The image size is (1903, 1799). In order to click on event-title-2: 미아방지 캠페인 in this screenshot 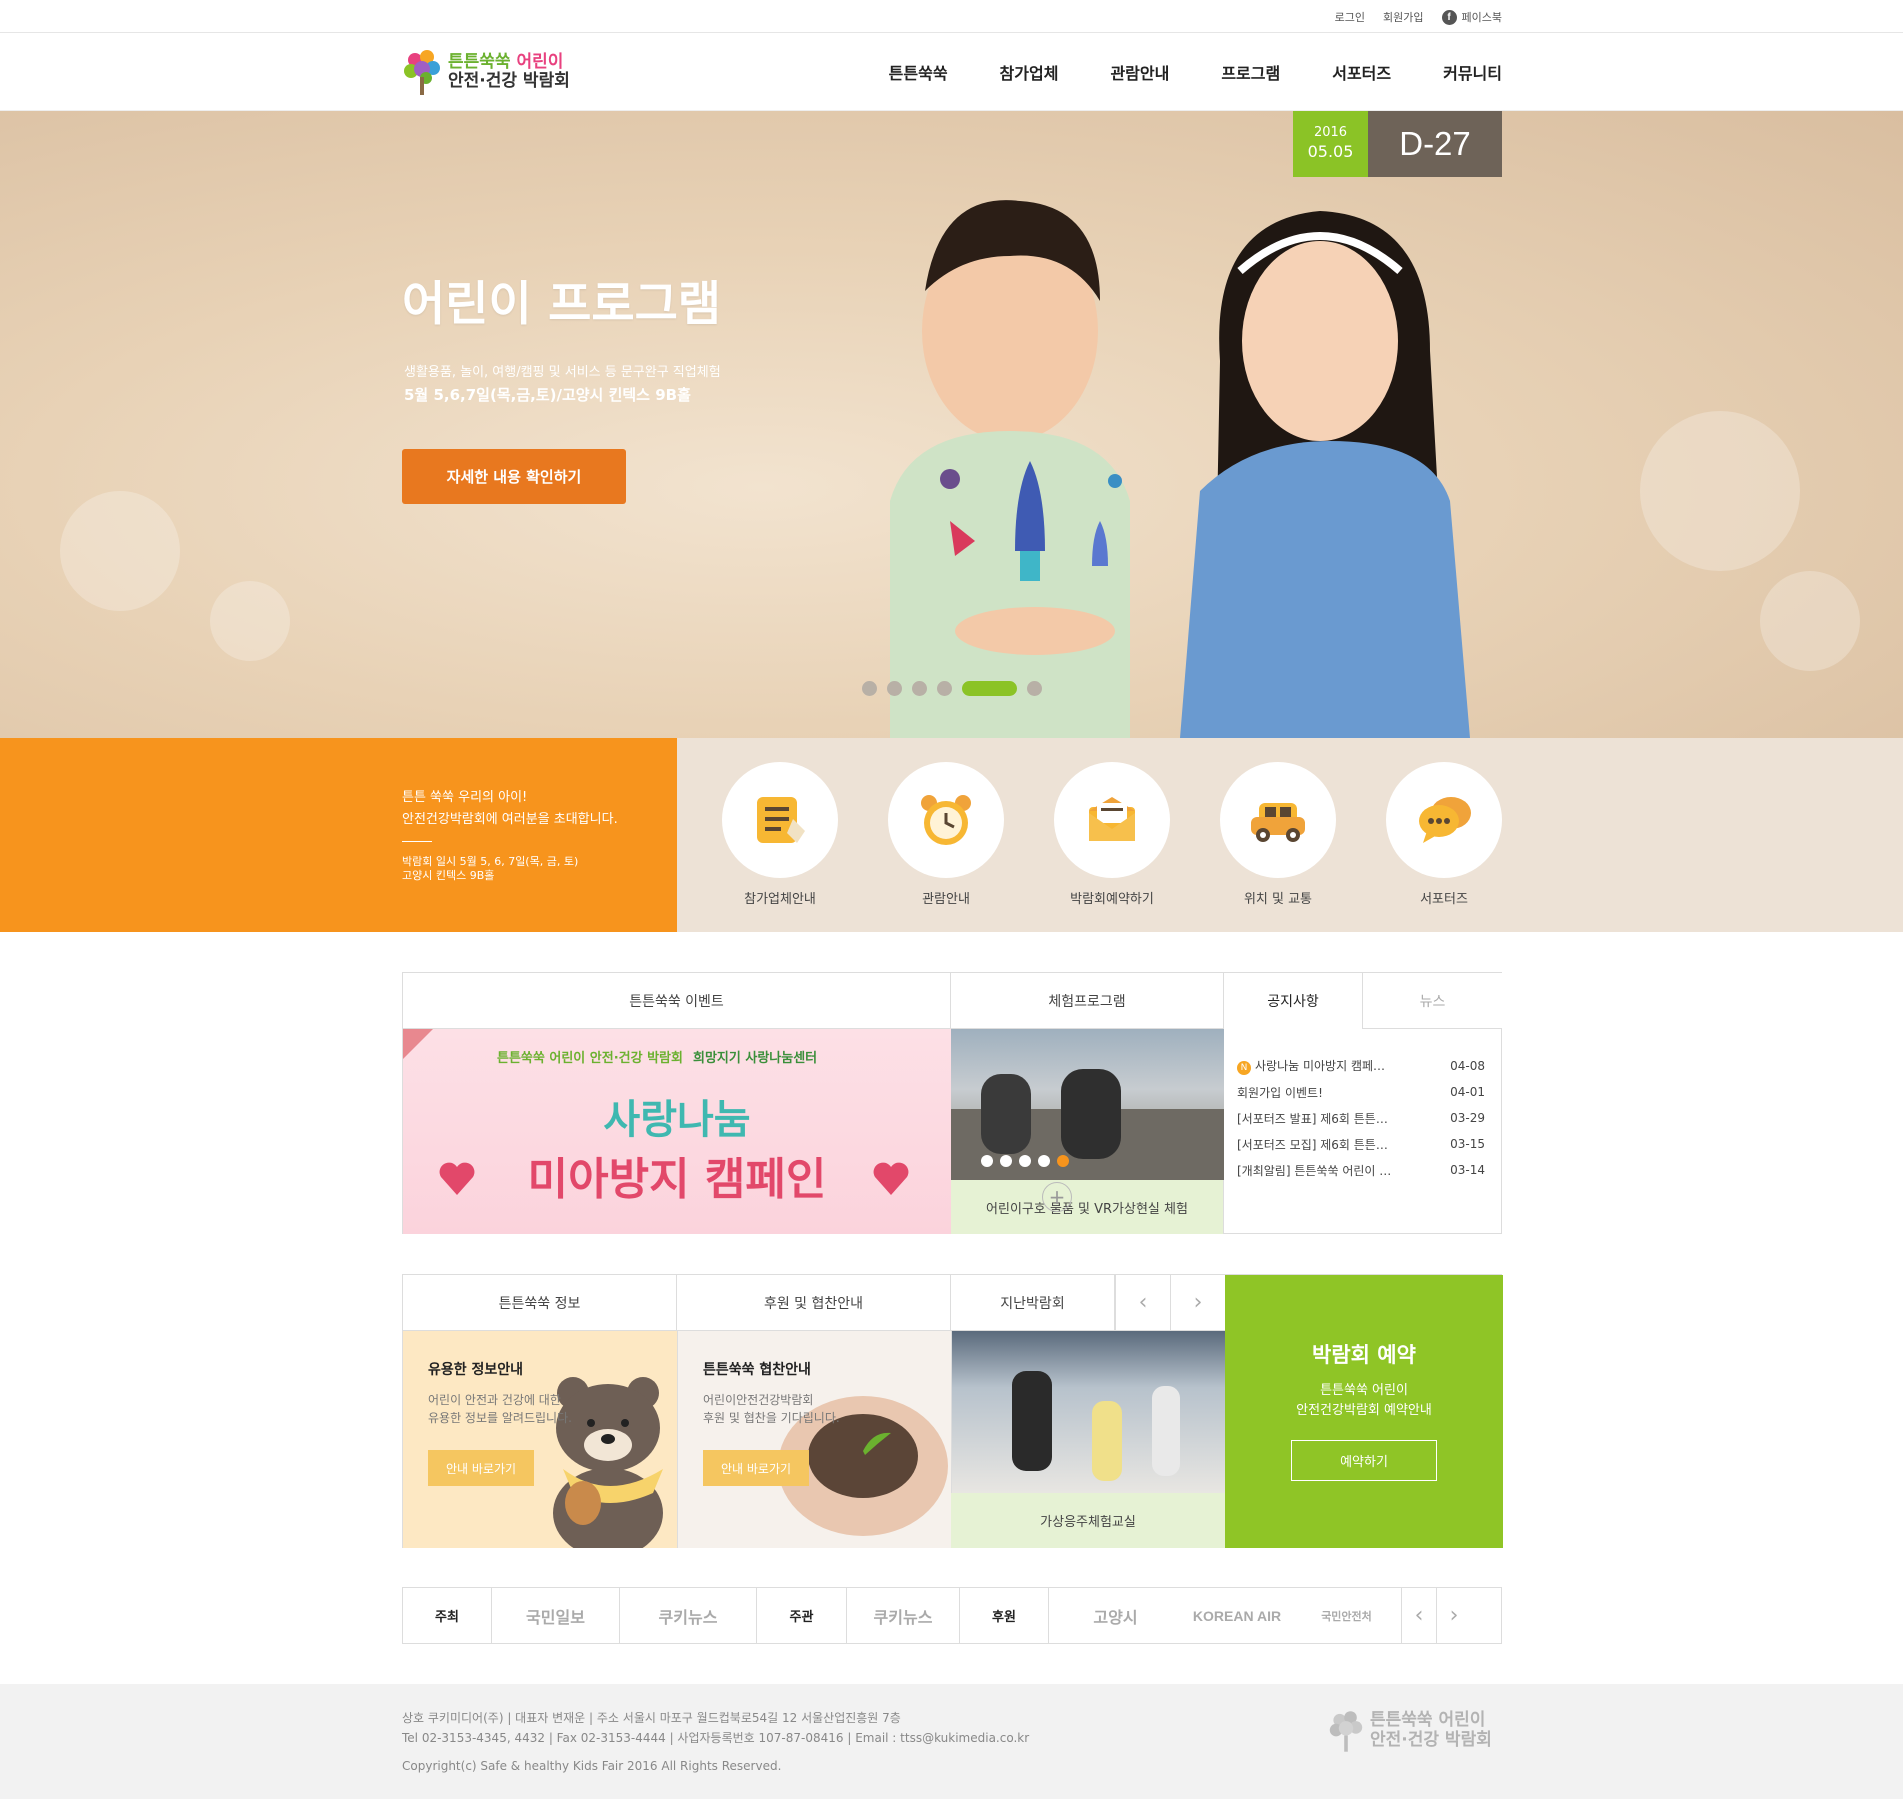, I will do `click(677, 1179)`.